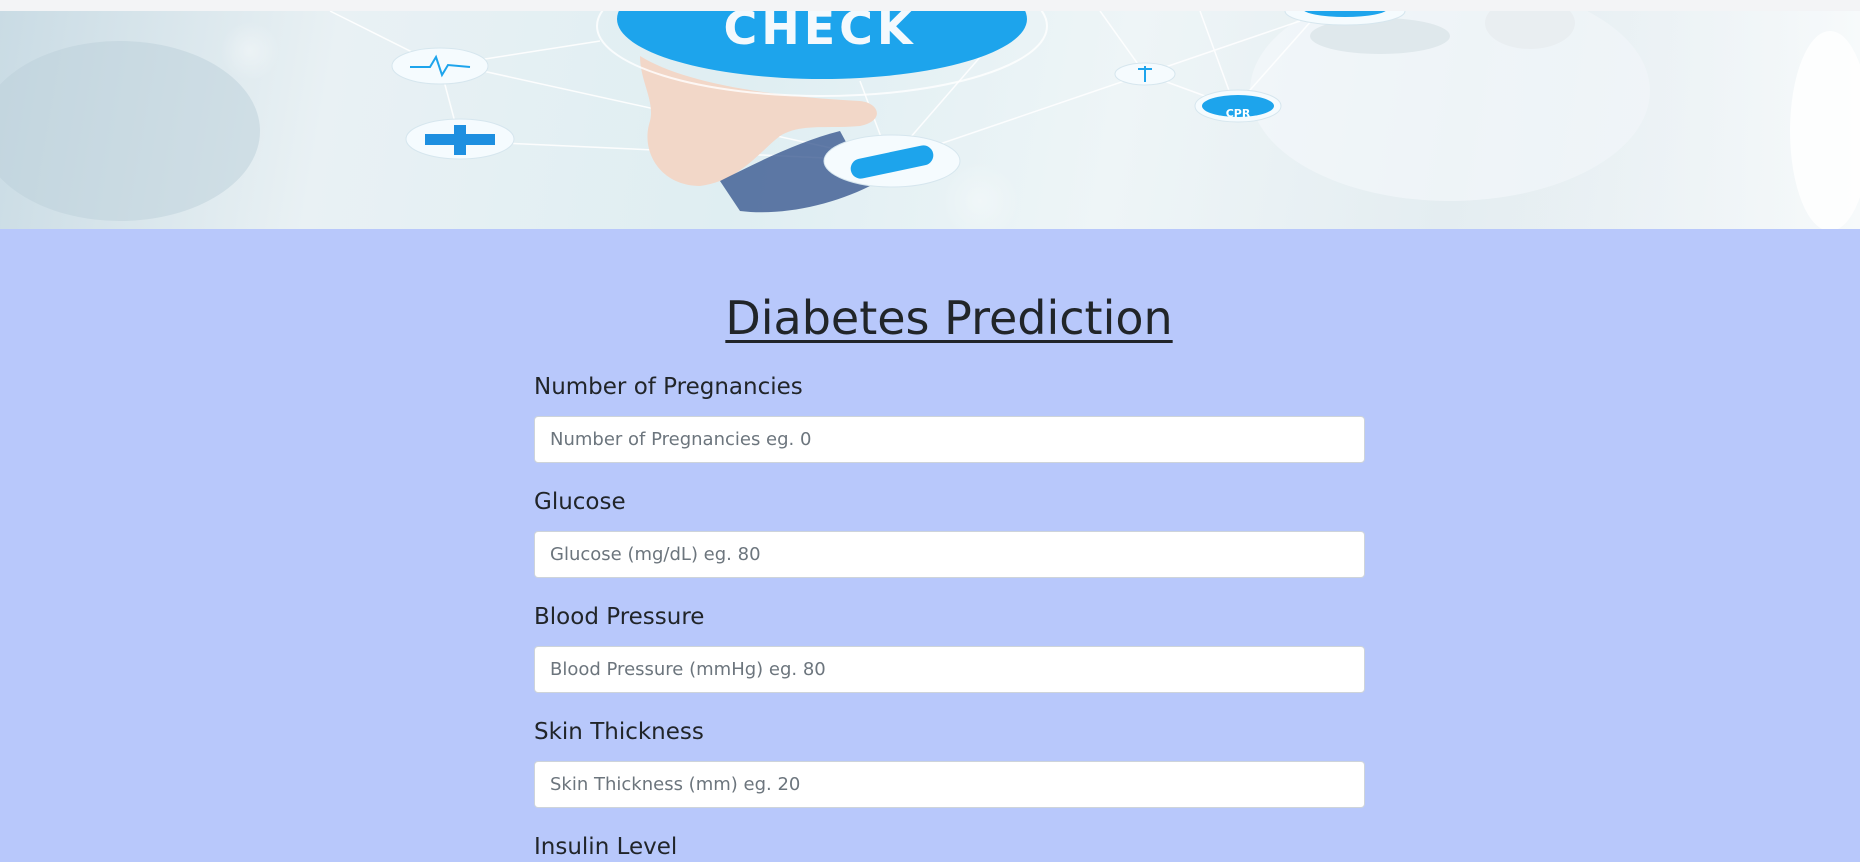  Describe the element at coordinates (1238, 113) in the screenshot. I see `cpr-badge-text: CPR` at that location.